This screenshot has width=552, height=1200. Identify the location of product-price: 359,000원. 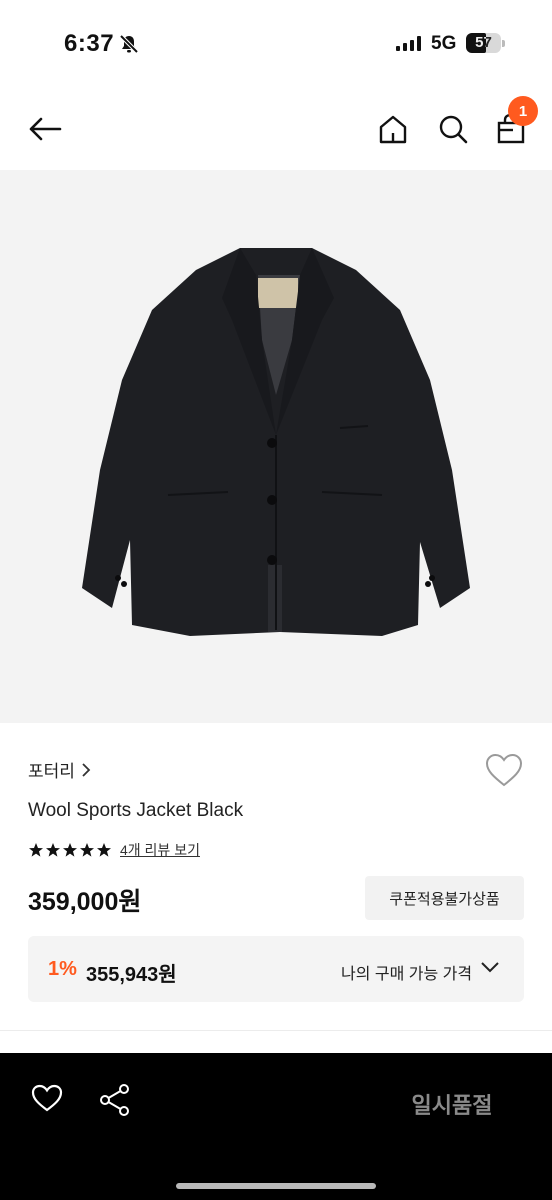
(85, 902).